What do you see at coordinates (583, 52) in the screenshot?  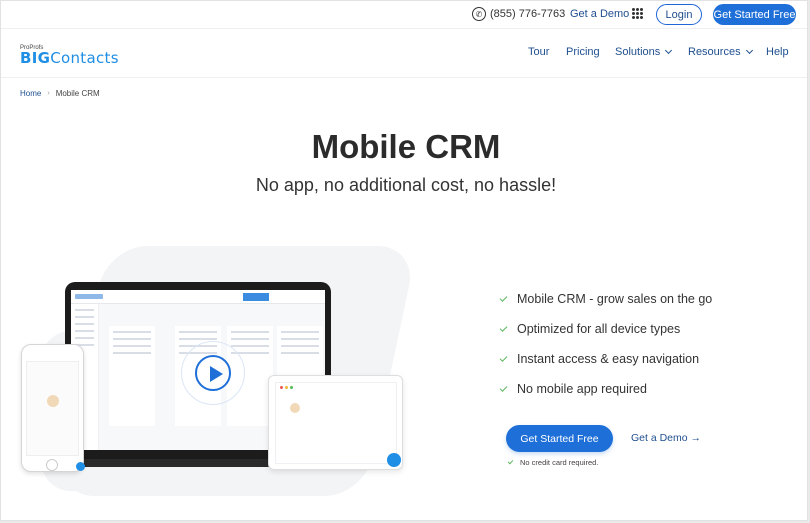 I see `nav-item-pricing: Pricing` at bounding box center [583, 52].